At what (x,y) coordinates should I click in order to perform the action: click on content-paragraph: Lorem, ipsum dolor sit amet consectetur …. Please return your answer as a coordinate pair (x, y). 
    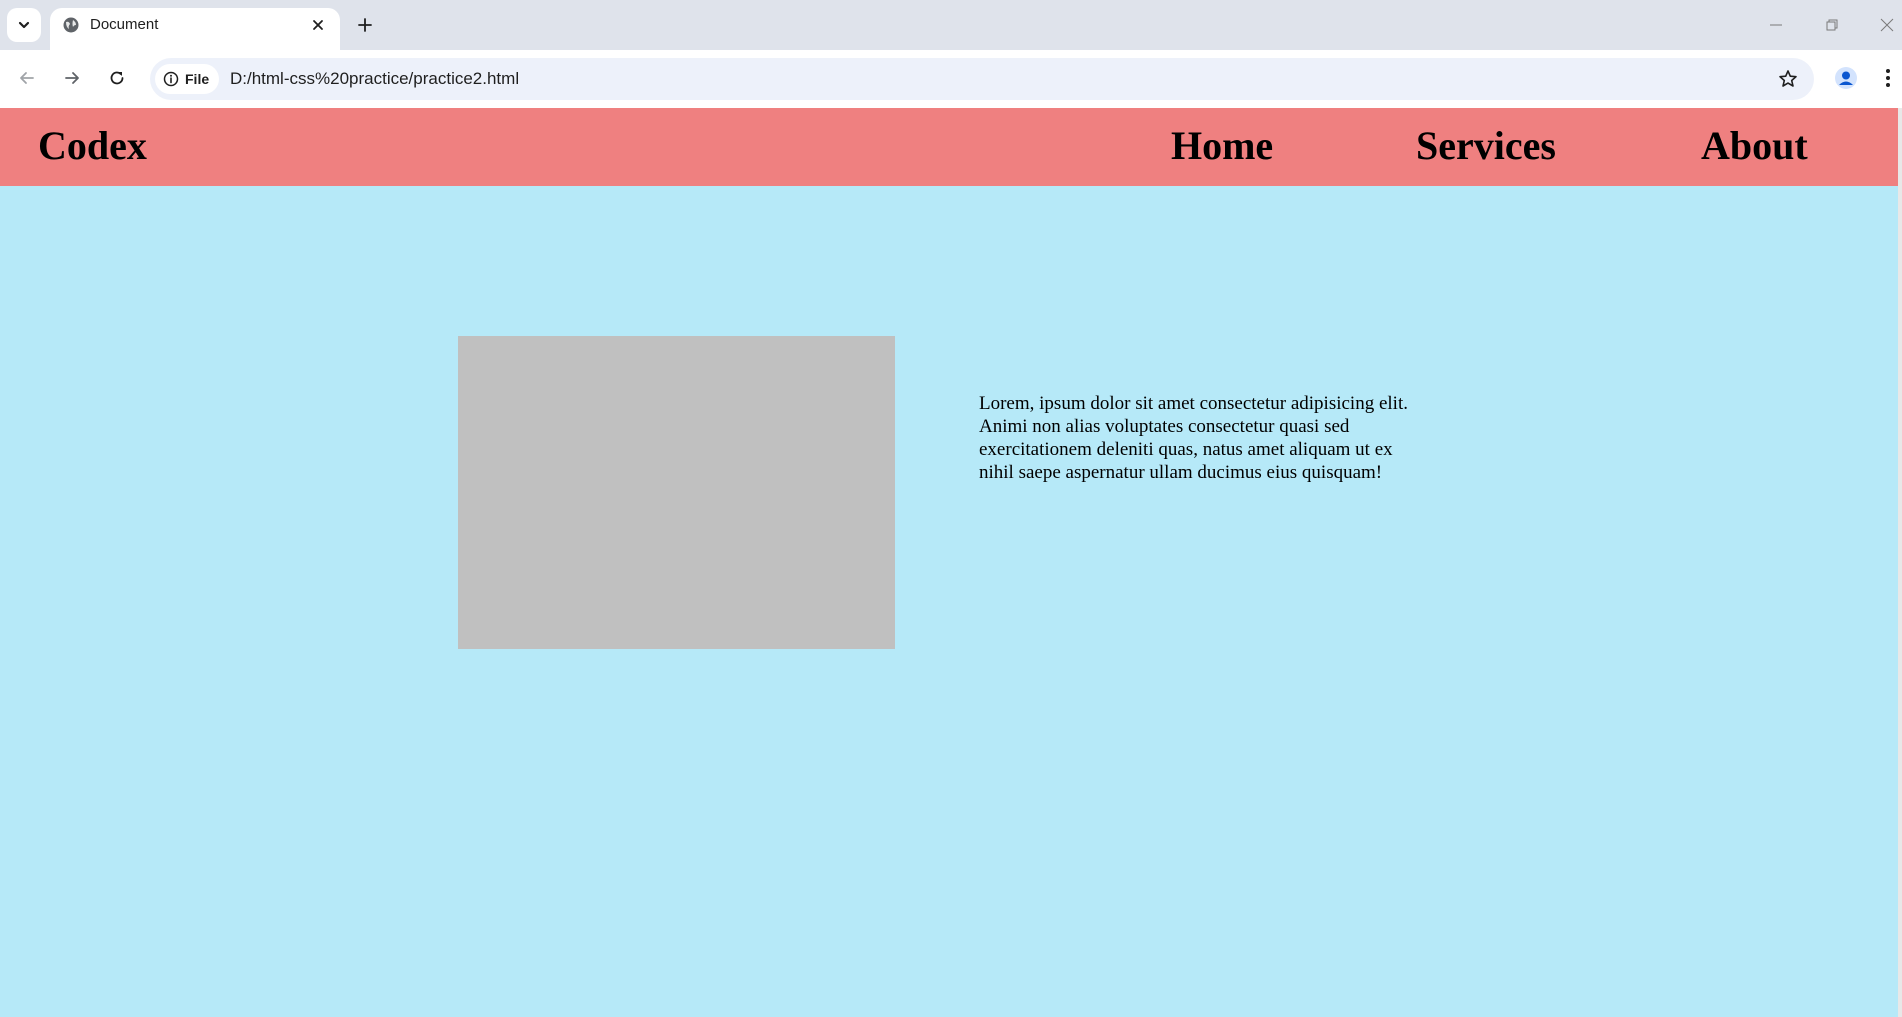
    Looking at the image, I should click on (1193, 438).